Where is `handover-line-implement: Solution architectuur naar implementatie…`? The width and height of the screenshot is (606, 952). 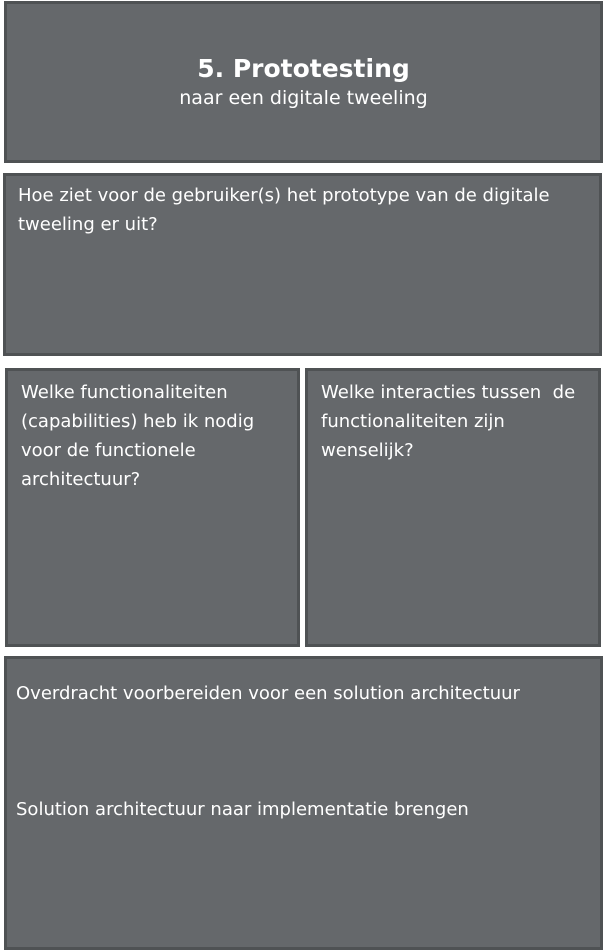
handover-line-implement: Solution architectuur naar implementatie… is located at coordinates (242, 809).